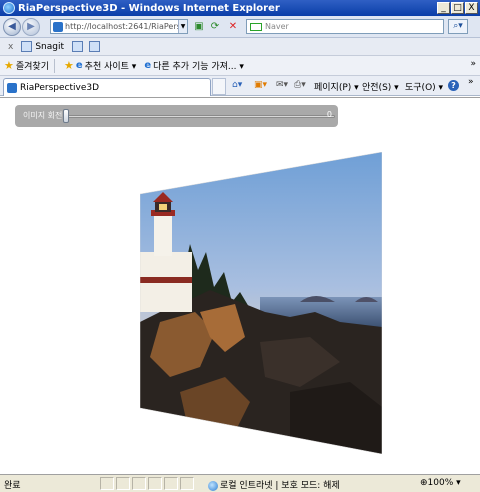  Describe the element at coordinates (215, 27) in the screenshot. I see `refresh-icon: ⟳` at that location.